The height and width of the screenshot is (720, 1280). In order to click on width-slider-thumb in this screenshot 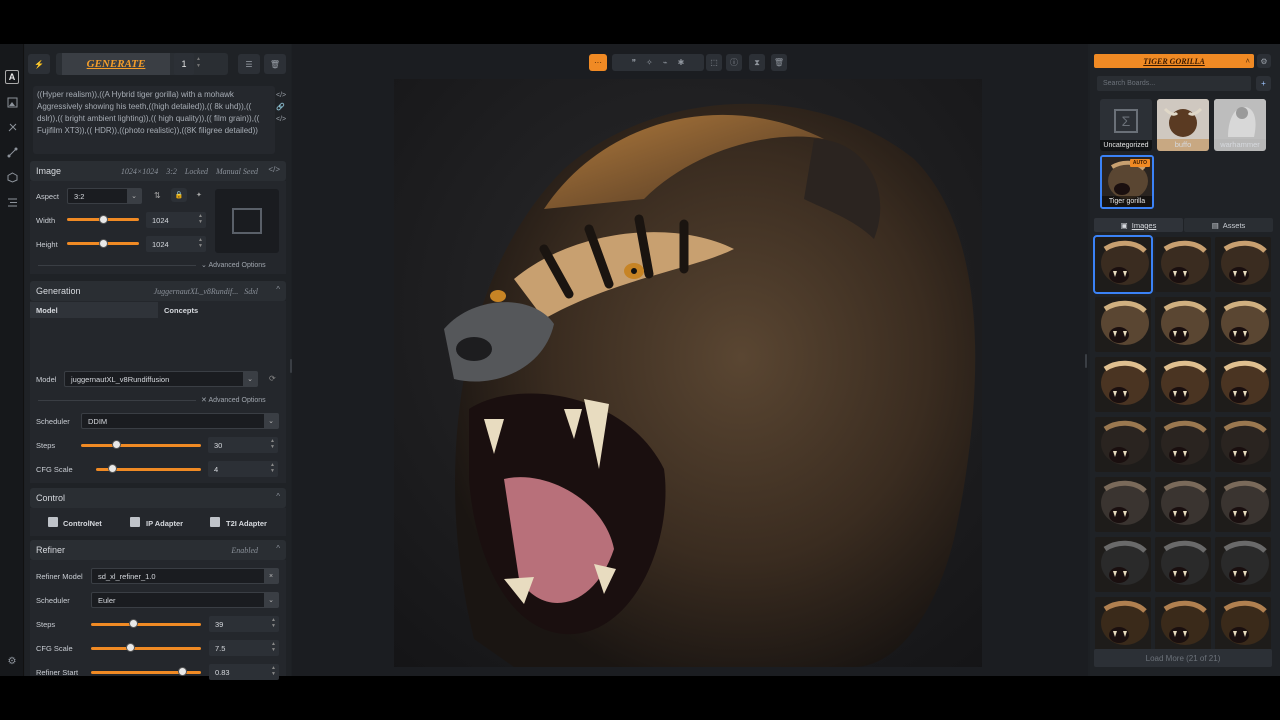, I will do `click(103, 219)`.